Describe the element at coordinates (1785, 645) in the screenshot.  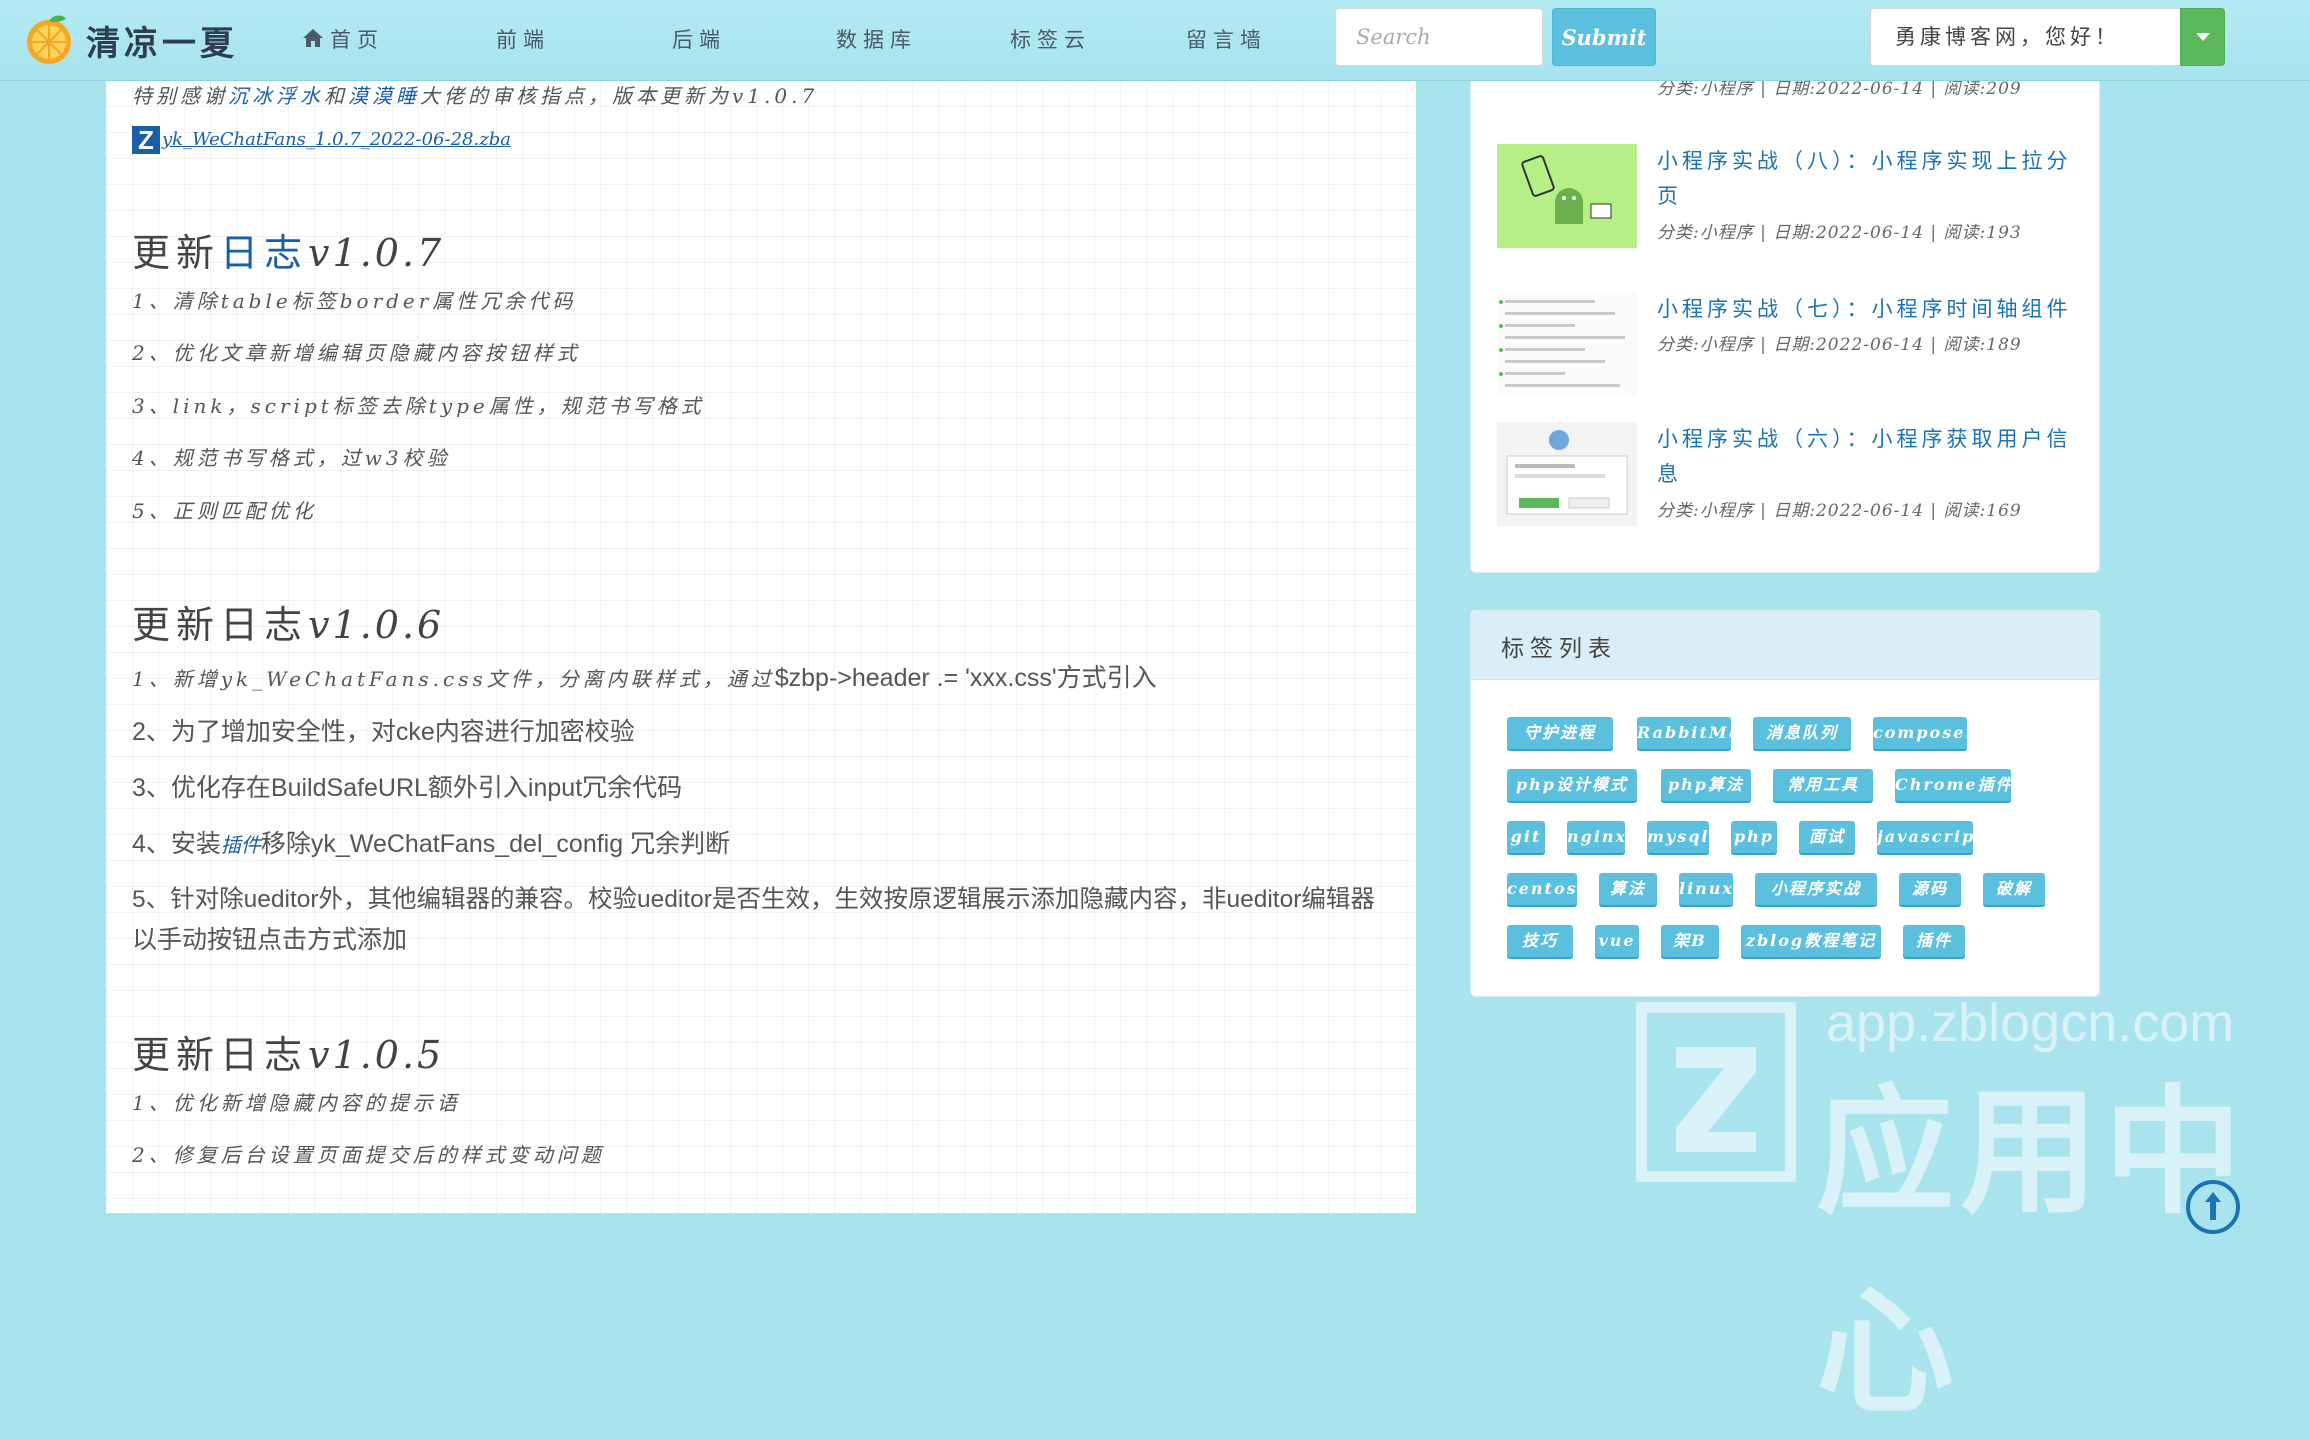
I see `tags-card-header: 标签列表` at that location.